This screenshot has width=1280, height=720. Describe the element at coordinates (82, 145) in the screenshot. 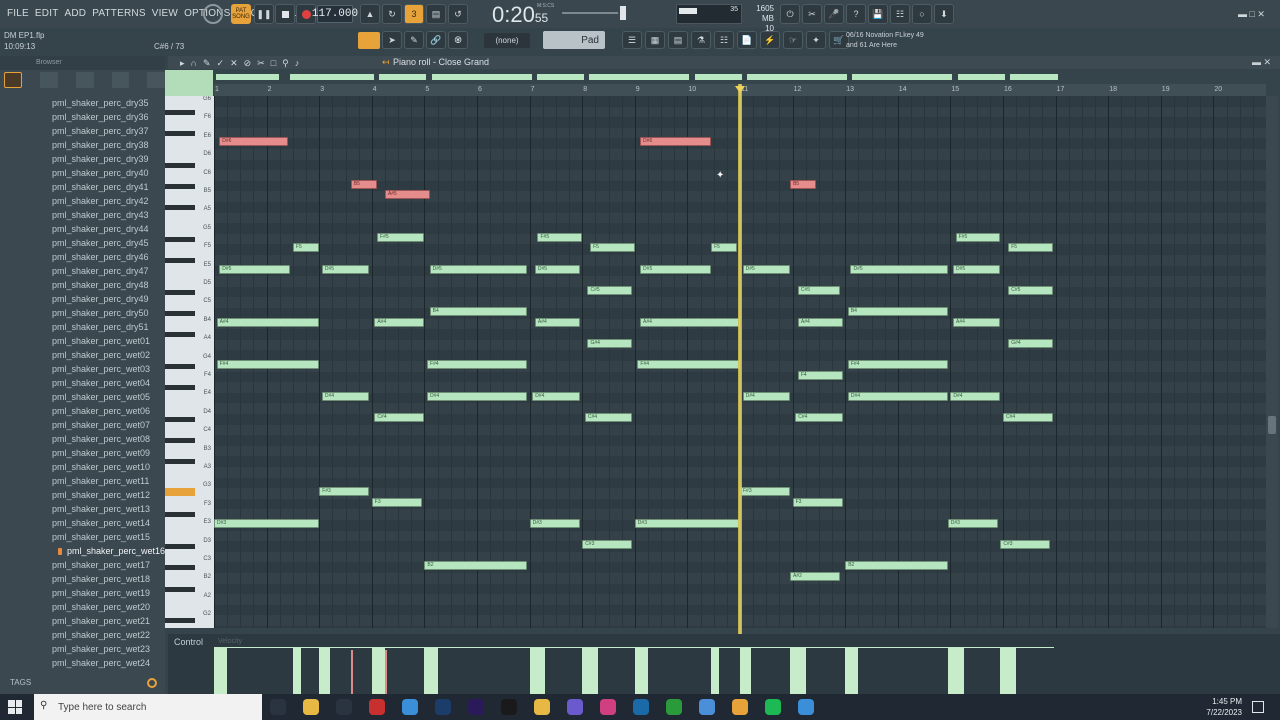

I see `browser-file-item: pml_shaker_perc_dry38` at that location.